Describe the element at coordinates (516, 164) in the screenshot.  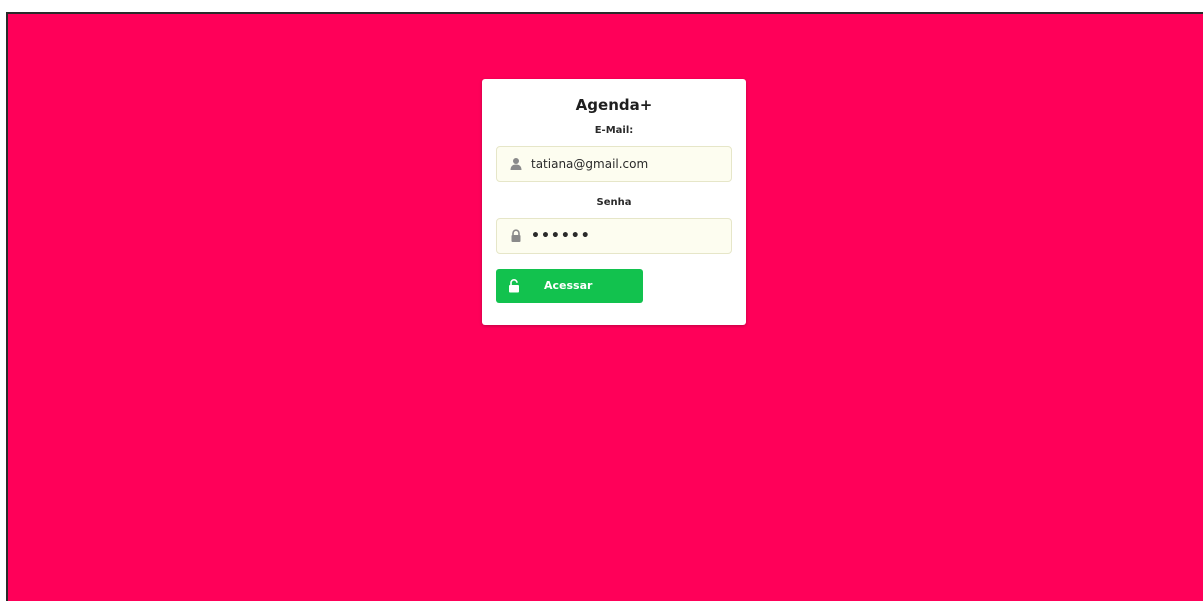
I see `user-icon` at that location.